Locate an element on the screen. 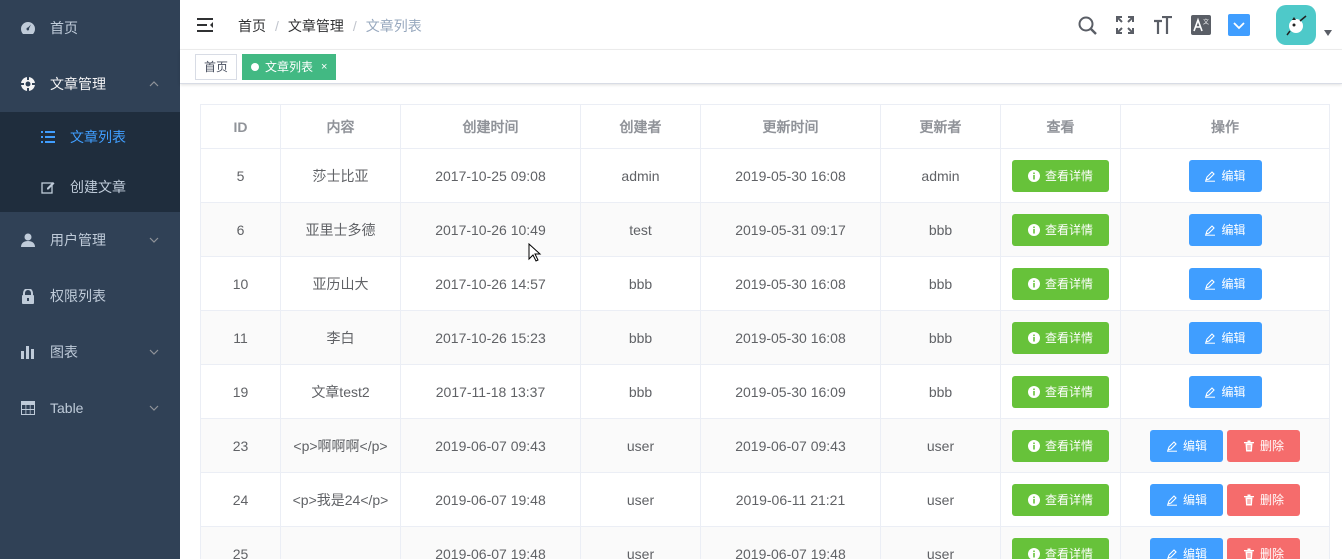  svg-text: 文 is located at coordinates (1206, 22).